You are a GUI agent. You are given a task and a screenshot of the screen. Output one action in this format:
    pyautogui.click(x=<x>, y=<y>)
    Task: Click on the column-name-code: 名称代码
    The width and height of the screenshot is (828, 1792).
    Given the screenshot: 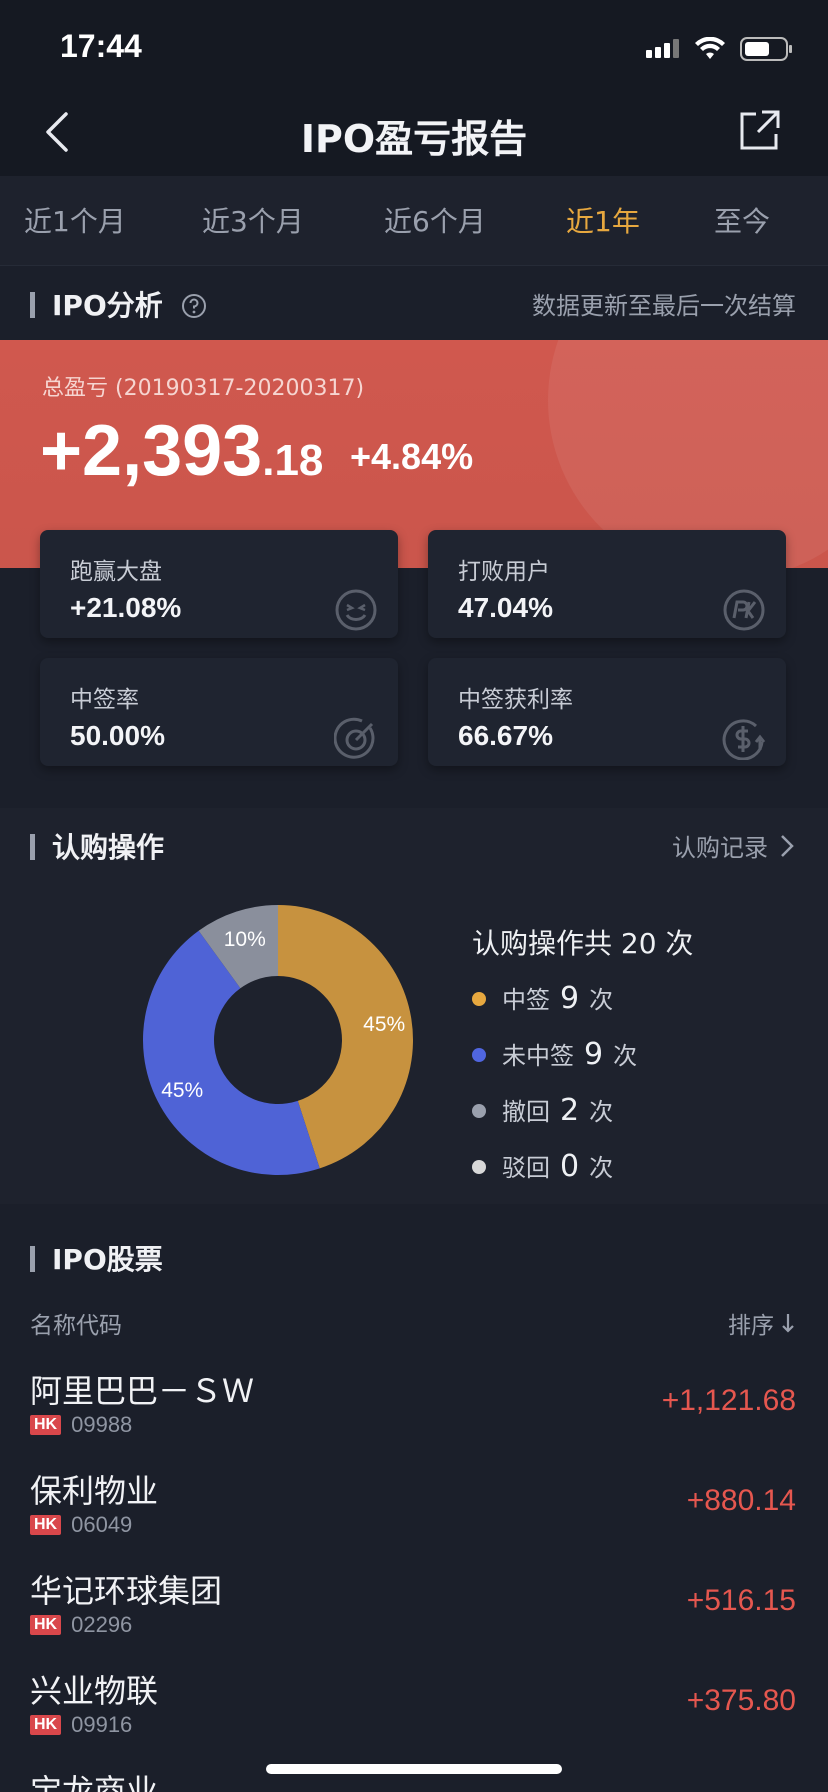 What is the action you would take?
    pyautogui.click(x=76, y=1326)
    